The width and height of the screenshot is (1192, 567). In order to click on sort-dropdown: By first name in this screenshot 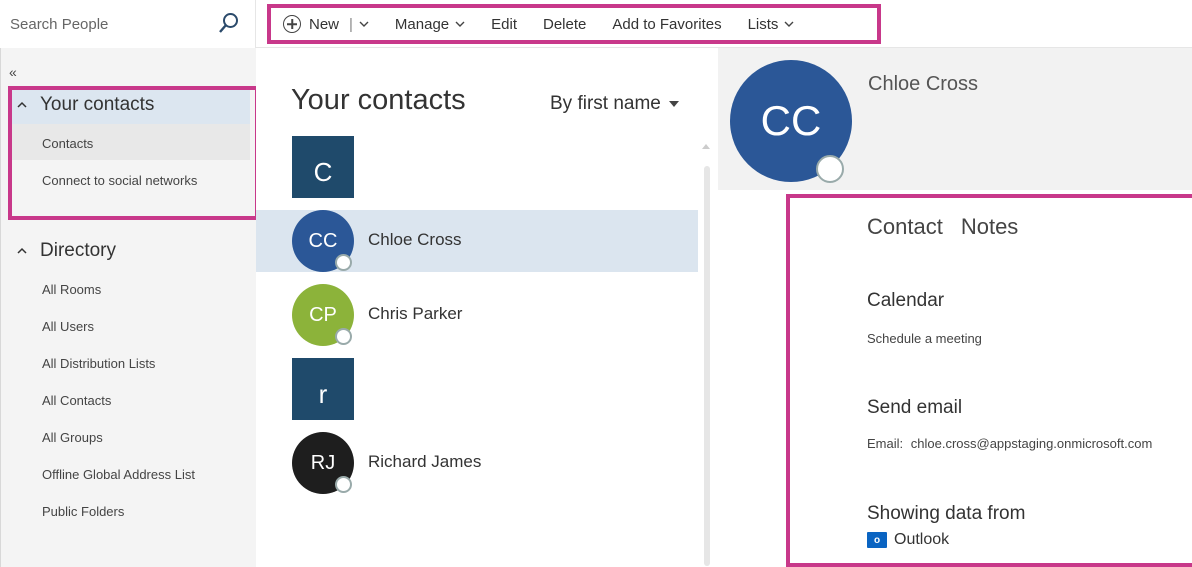, I will do `click(614, 104)`.